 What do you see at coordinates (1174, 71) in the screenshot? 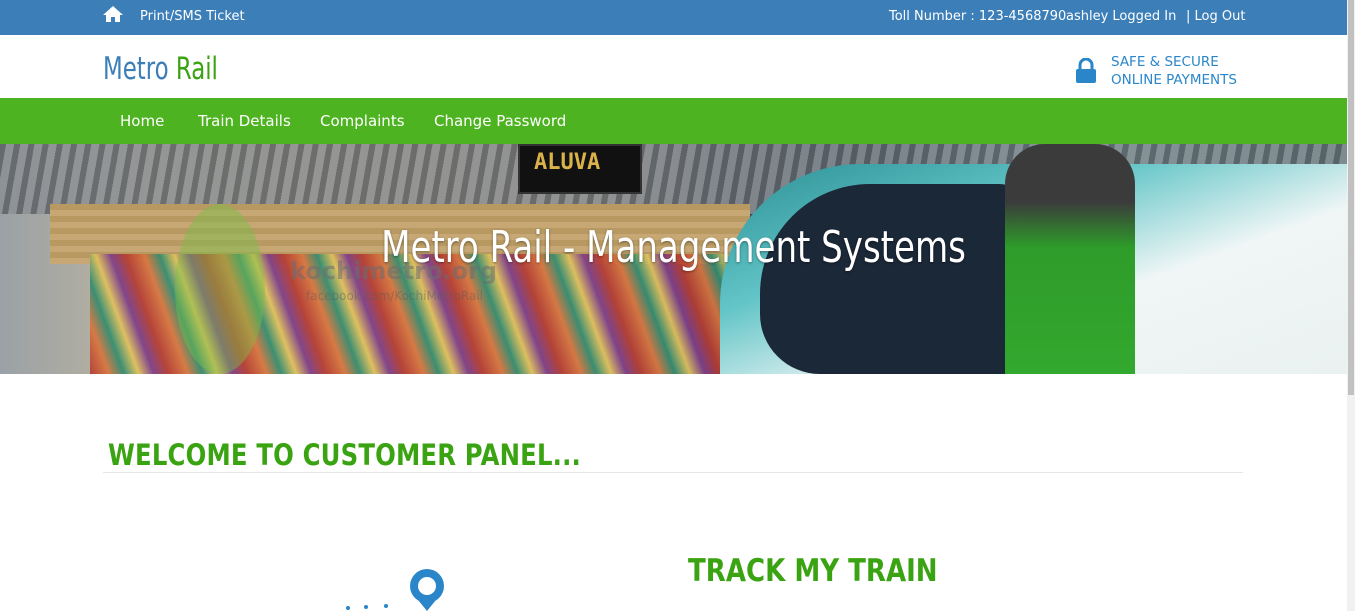
I see `safe-secure-badge: SAFE & SECURE ONLINE PAYMENTS` at bounding box center [1174, 71].